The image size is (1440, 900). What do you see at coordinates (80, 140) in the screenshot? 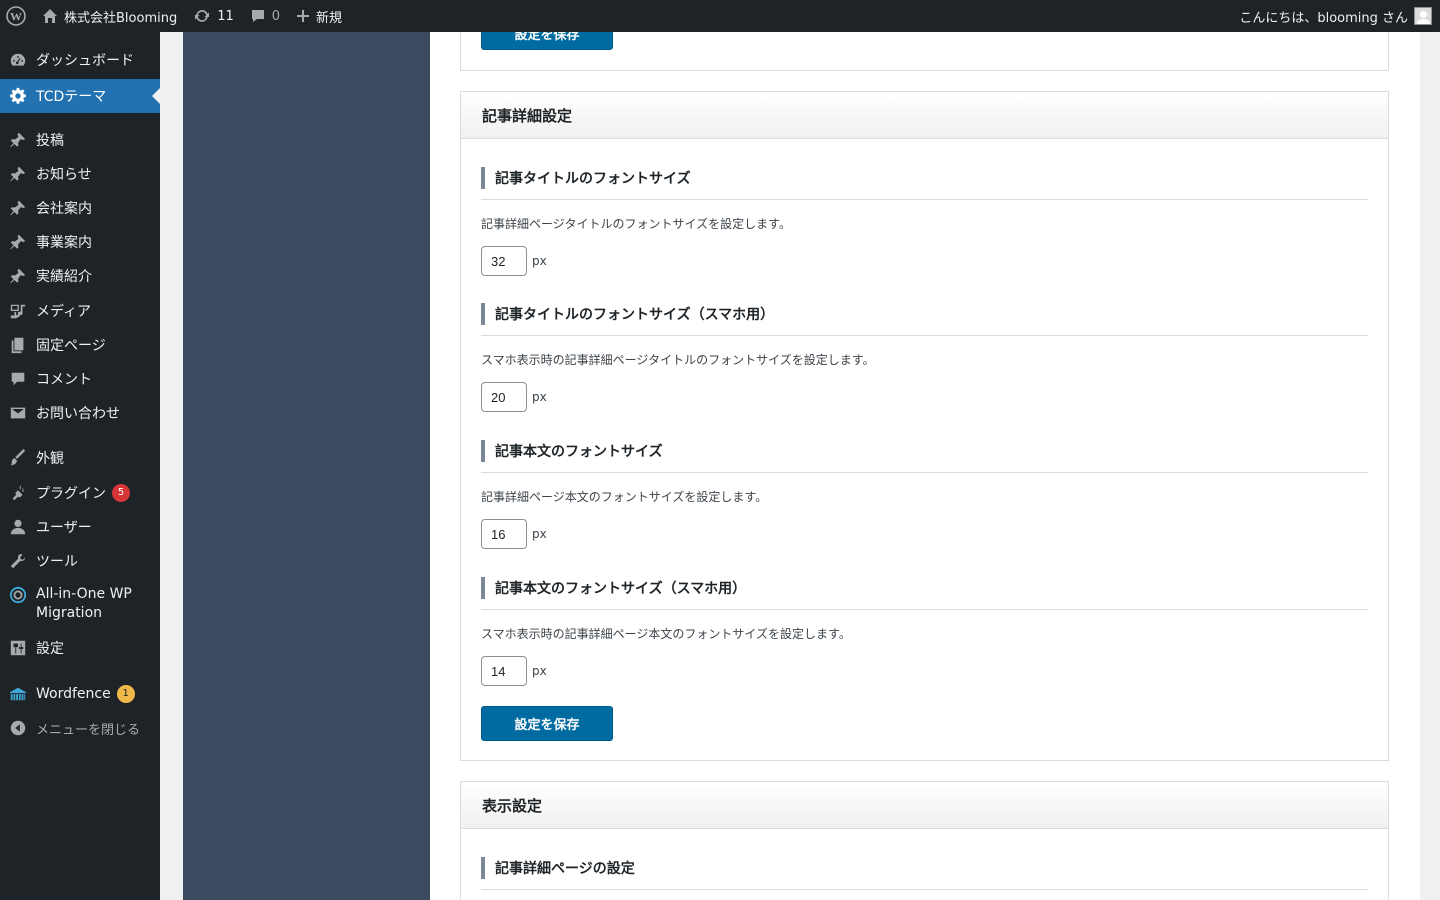
I see `sidebar-item-posts: 投稿` at bounding box center [80, 140].